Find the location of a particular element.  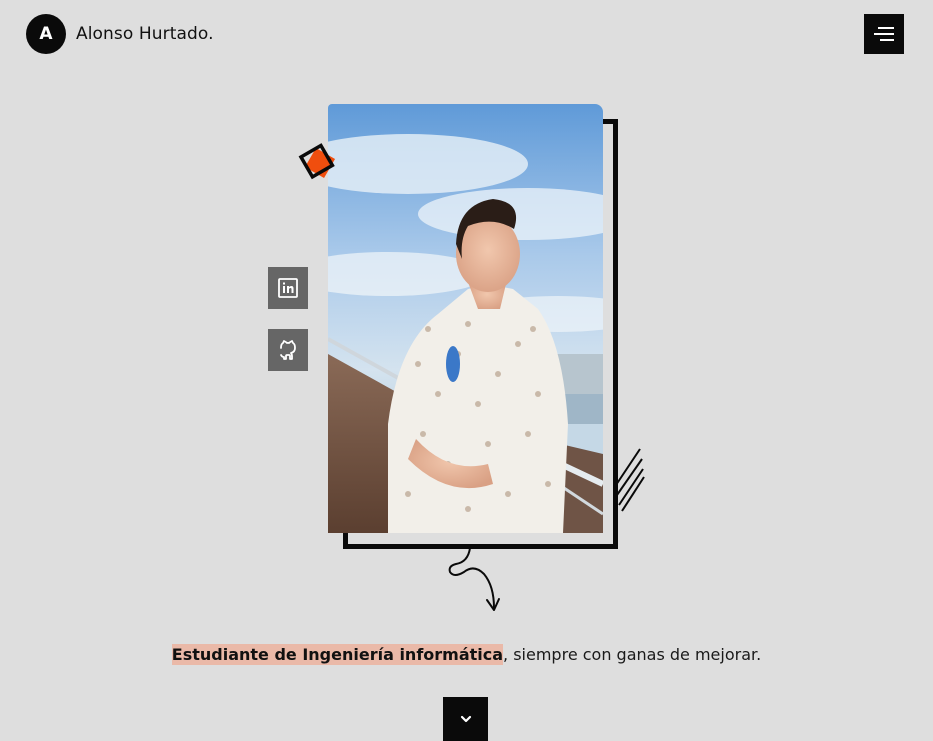

github-icon is located at coordinates (288, 350).